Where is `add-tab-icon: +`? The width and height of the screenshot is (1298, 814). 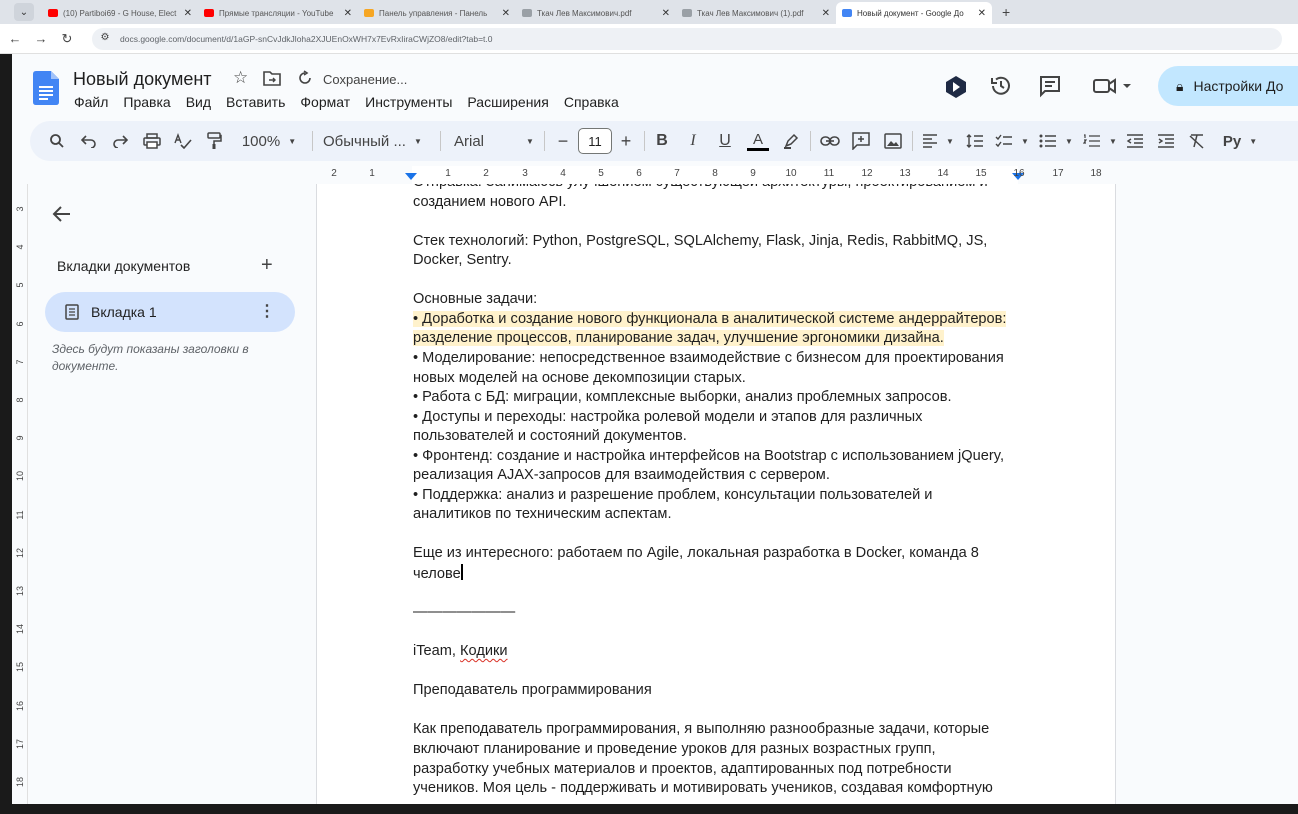 add-tab-icon: + is located at coordinates (267, 265).